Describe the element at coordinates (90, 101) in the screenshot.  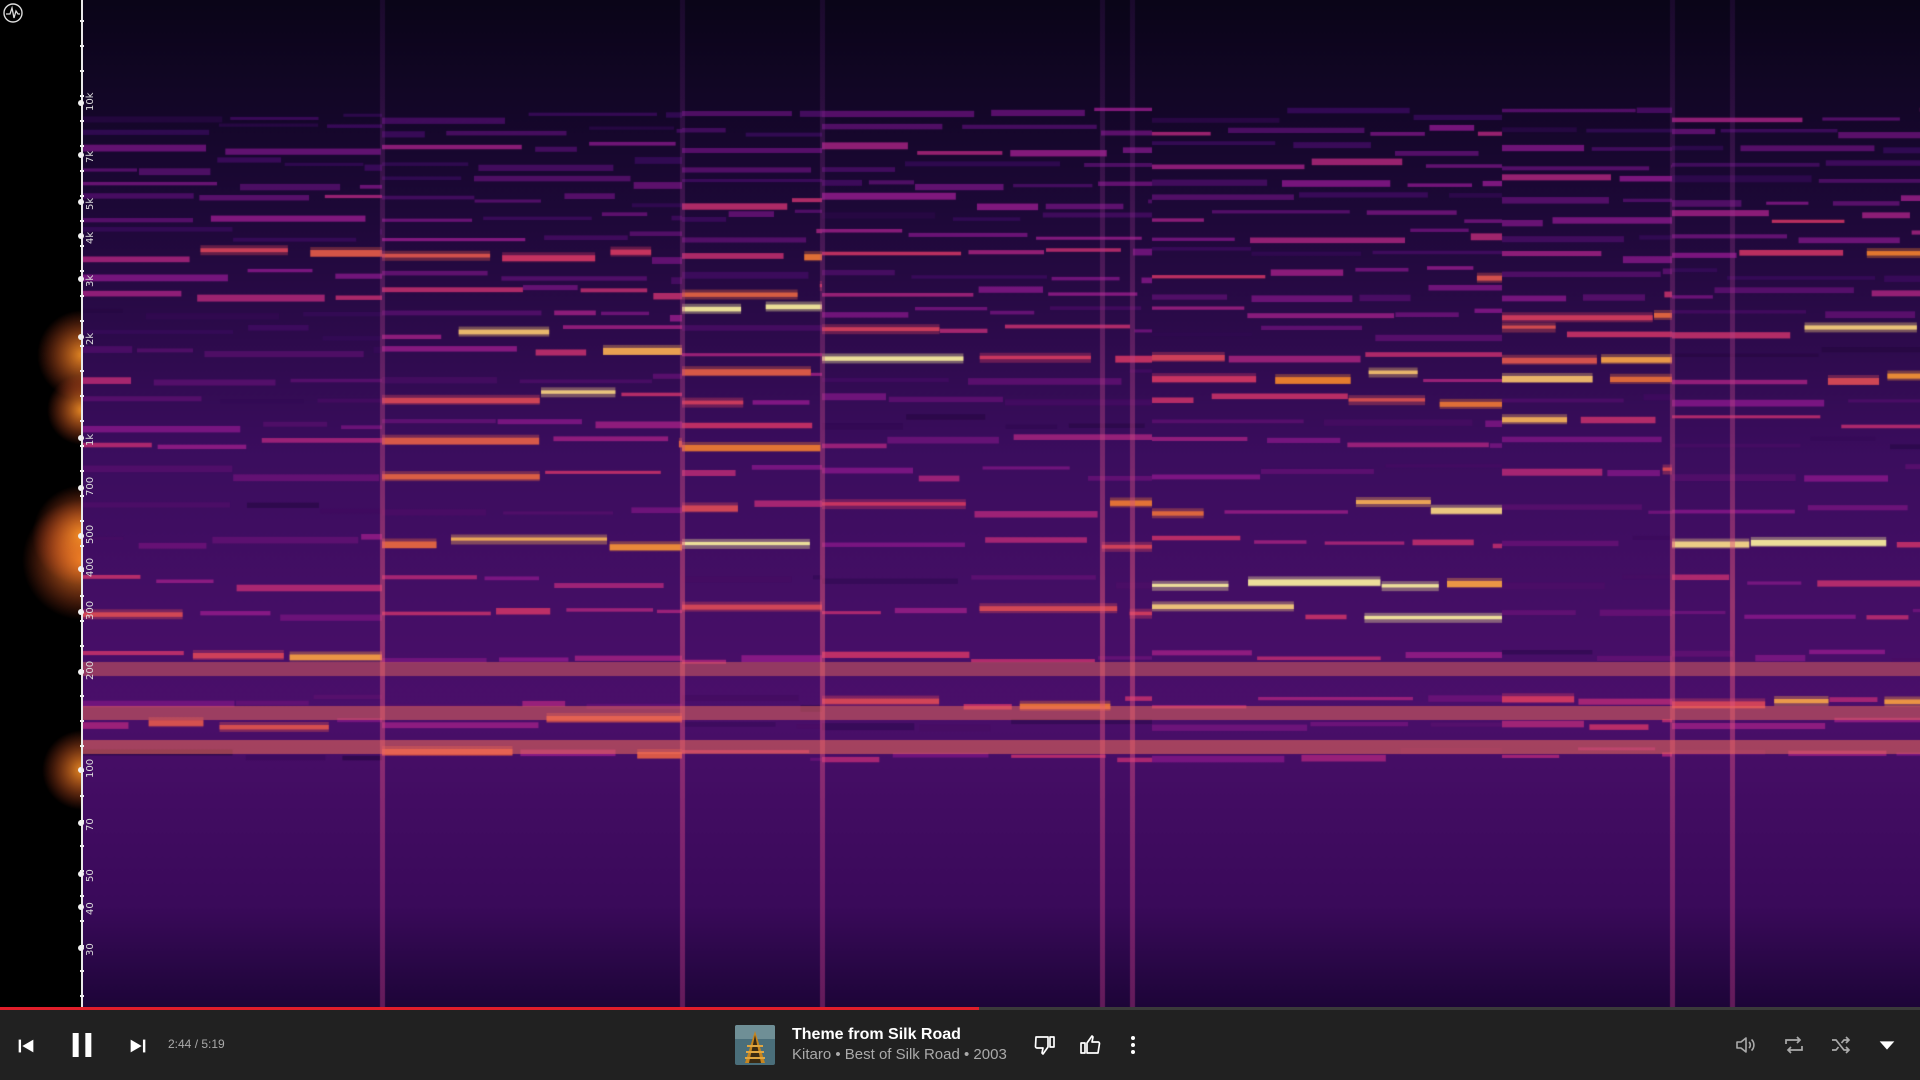
I see `axis-tick-label: 10k` at that location.